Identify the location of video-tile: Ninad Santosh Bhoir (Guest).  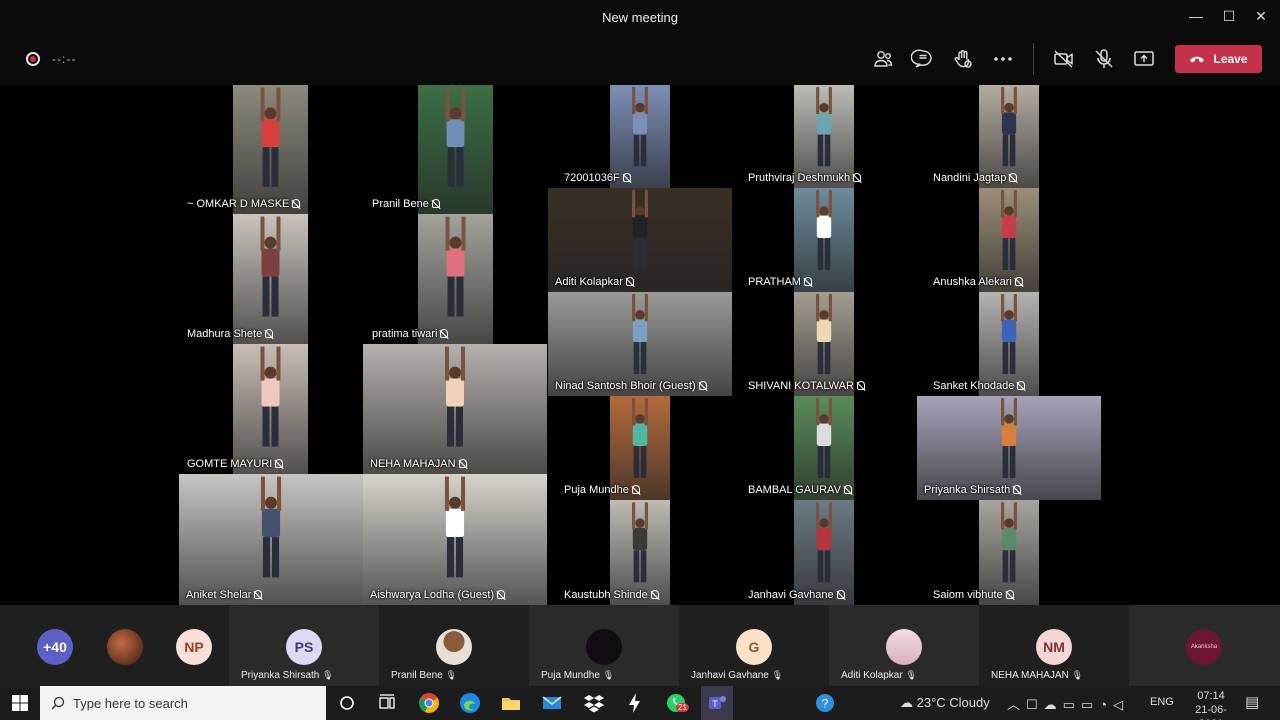
(640, 344).